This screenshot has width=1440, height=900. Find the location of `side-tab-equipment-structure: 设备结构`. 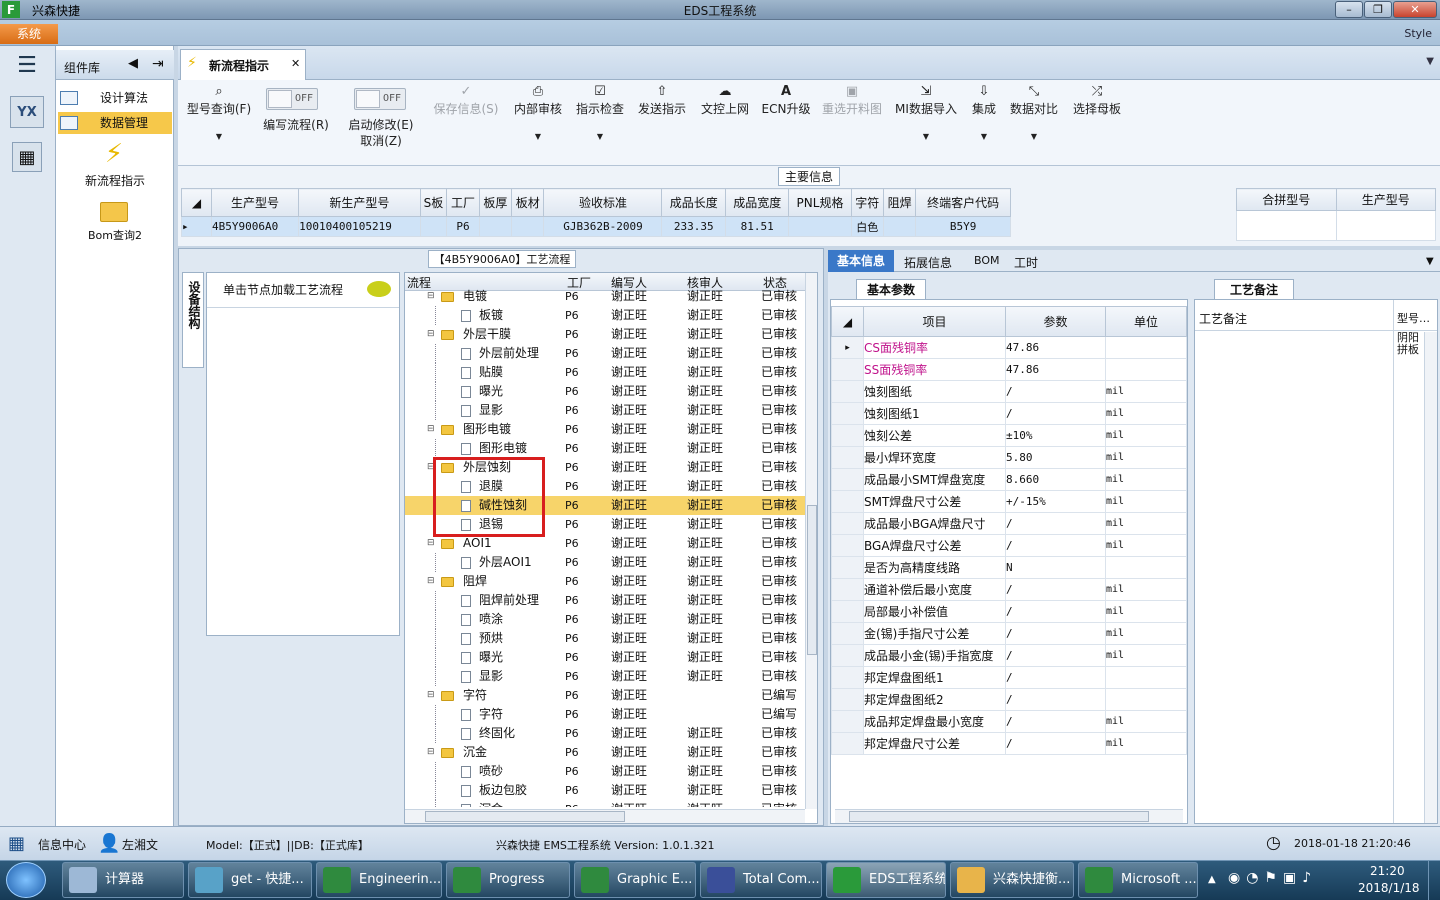

side-tab-equipment-structure: 设备结构 is located at coordinates (193, 320).